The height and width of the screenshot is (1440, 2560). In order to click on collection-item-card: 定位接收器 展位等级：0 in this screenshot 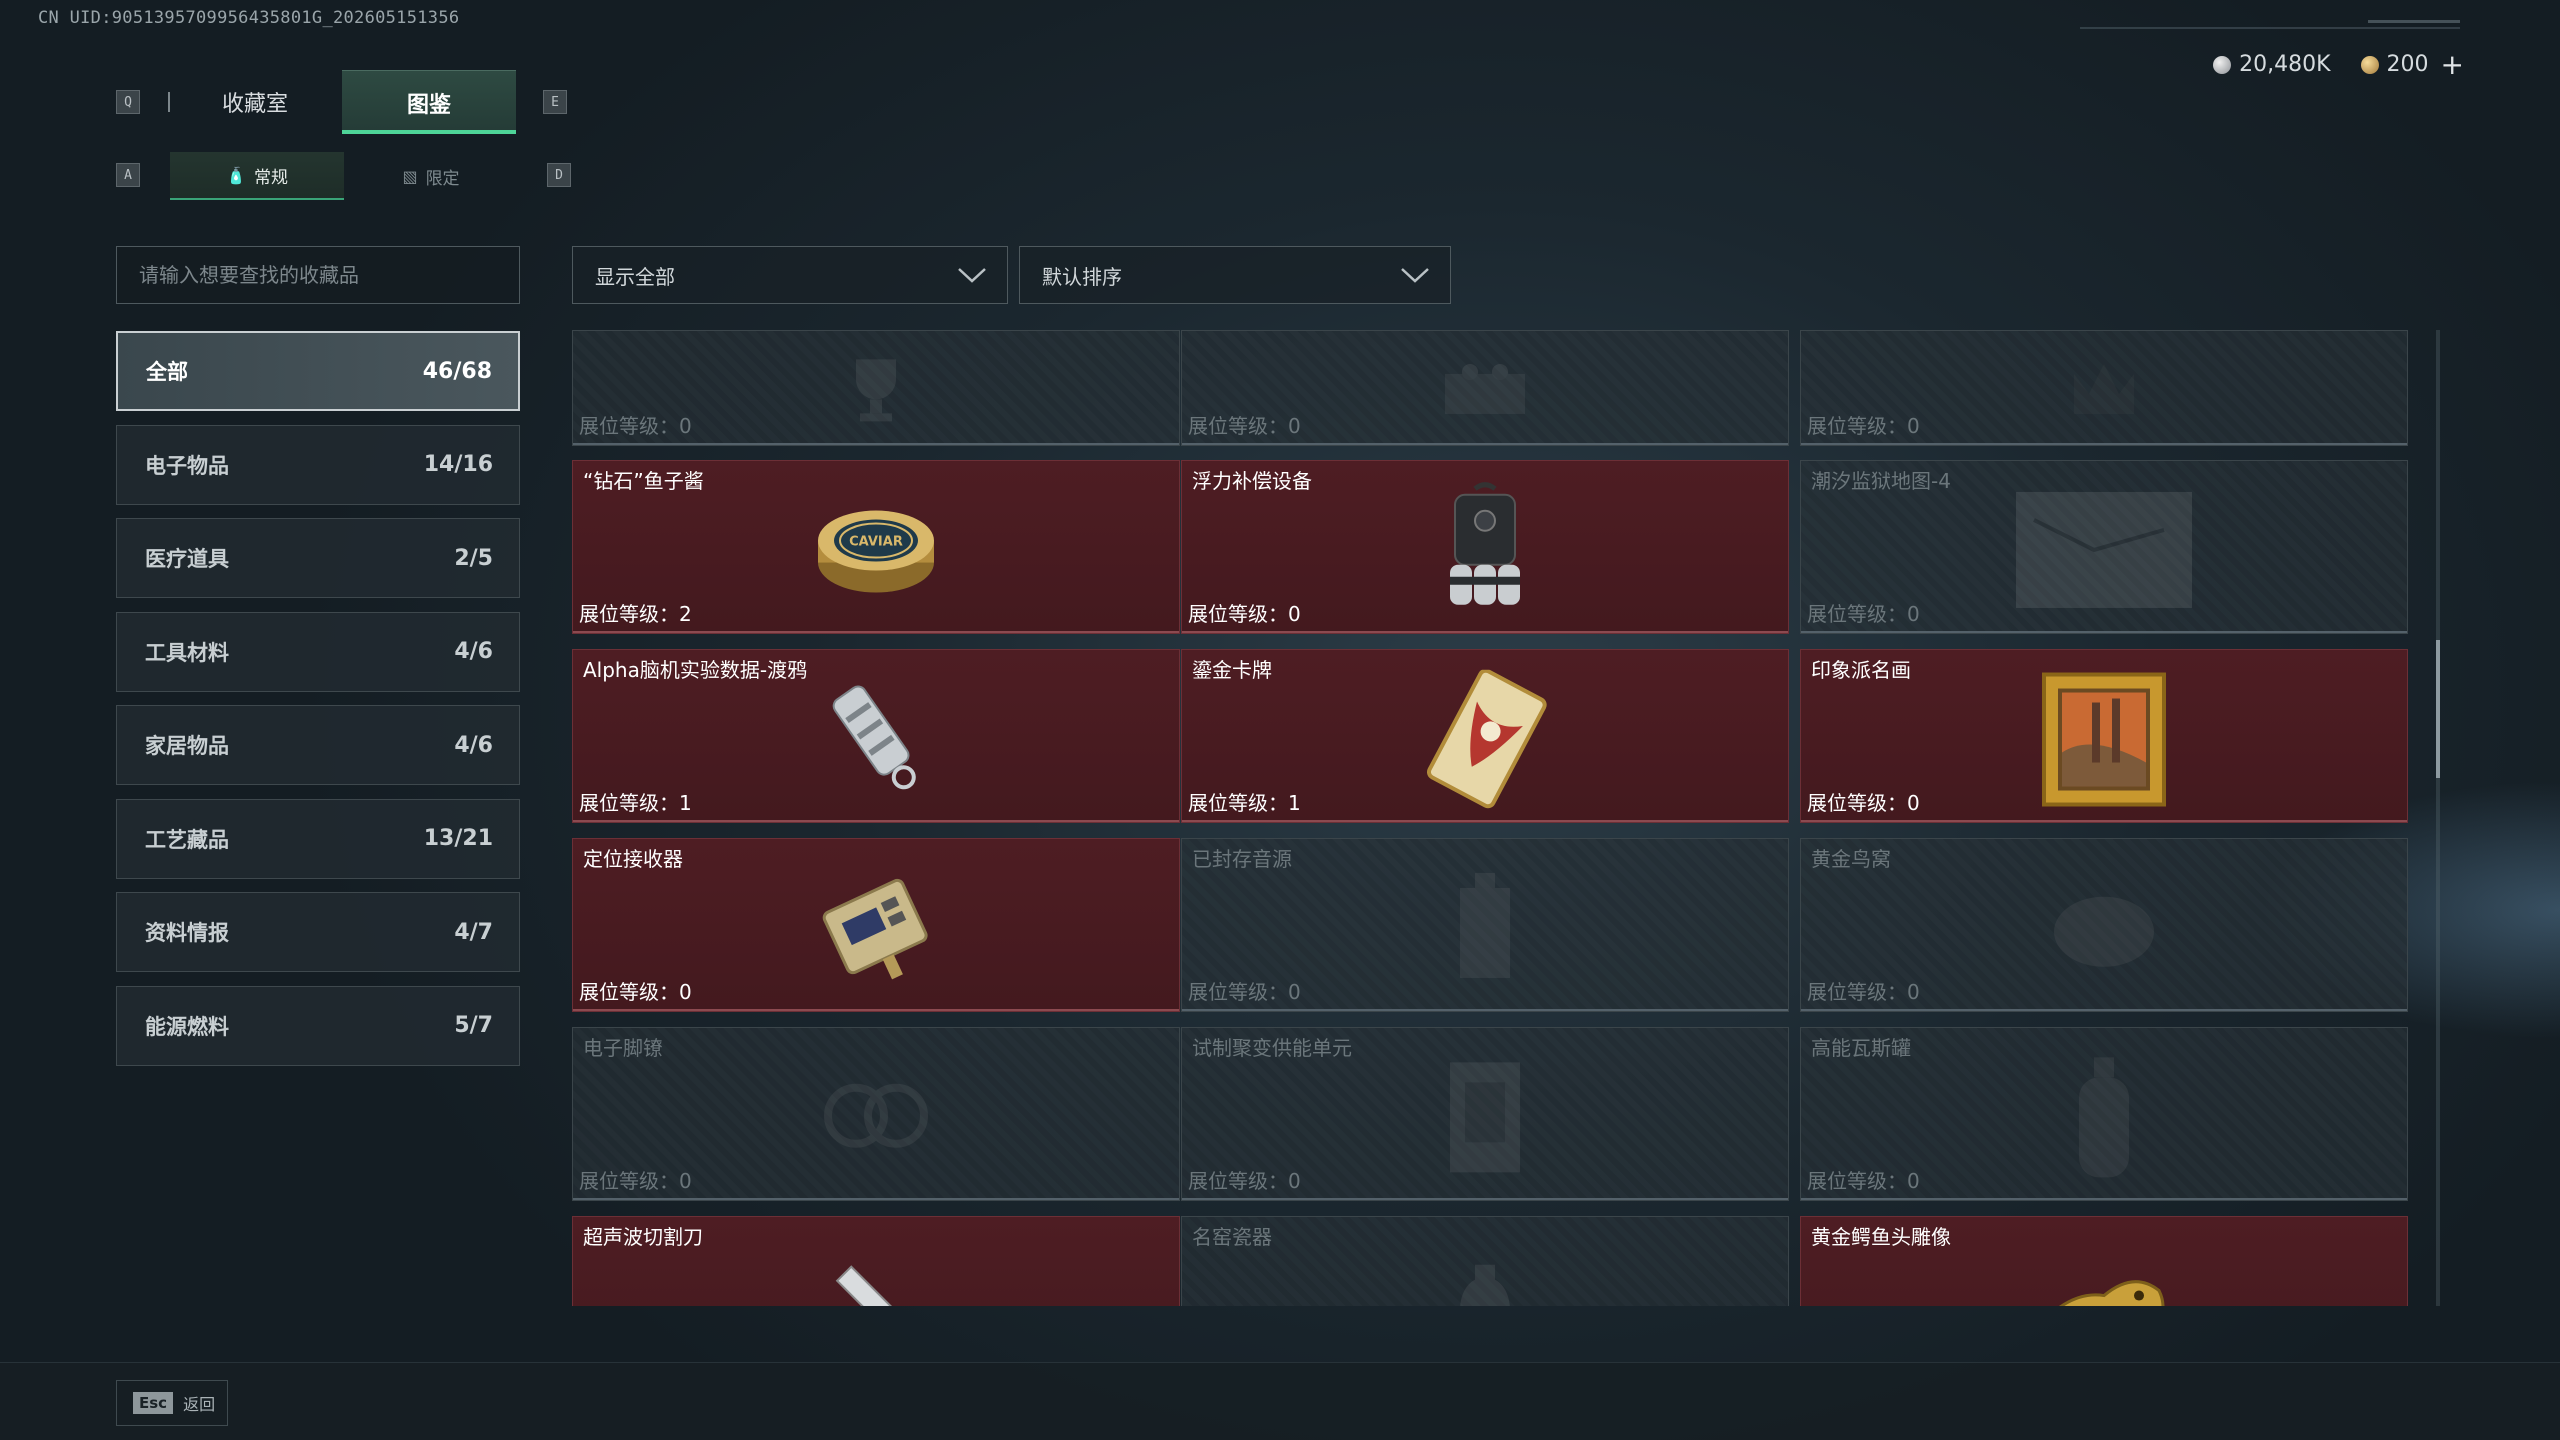, I will do `click(876, 925)`.